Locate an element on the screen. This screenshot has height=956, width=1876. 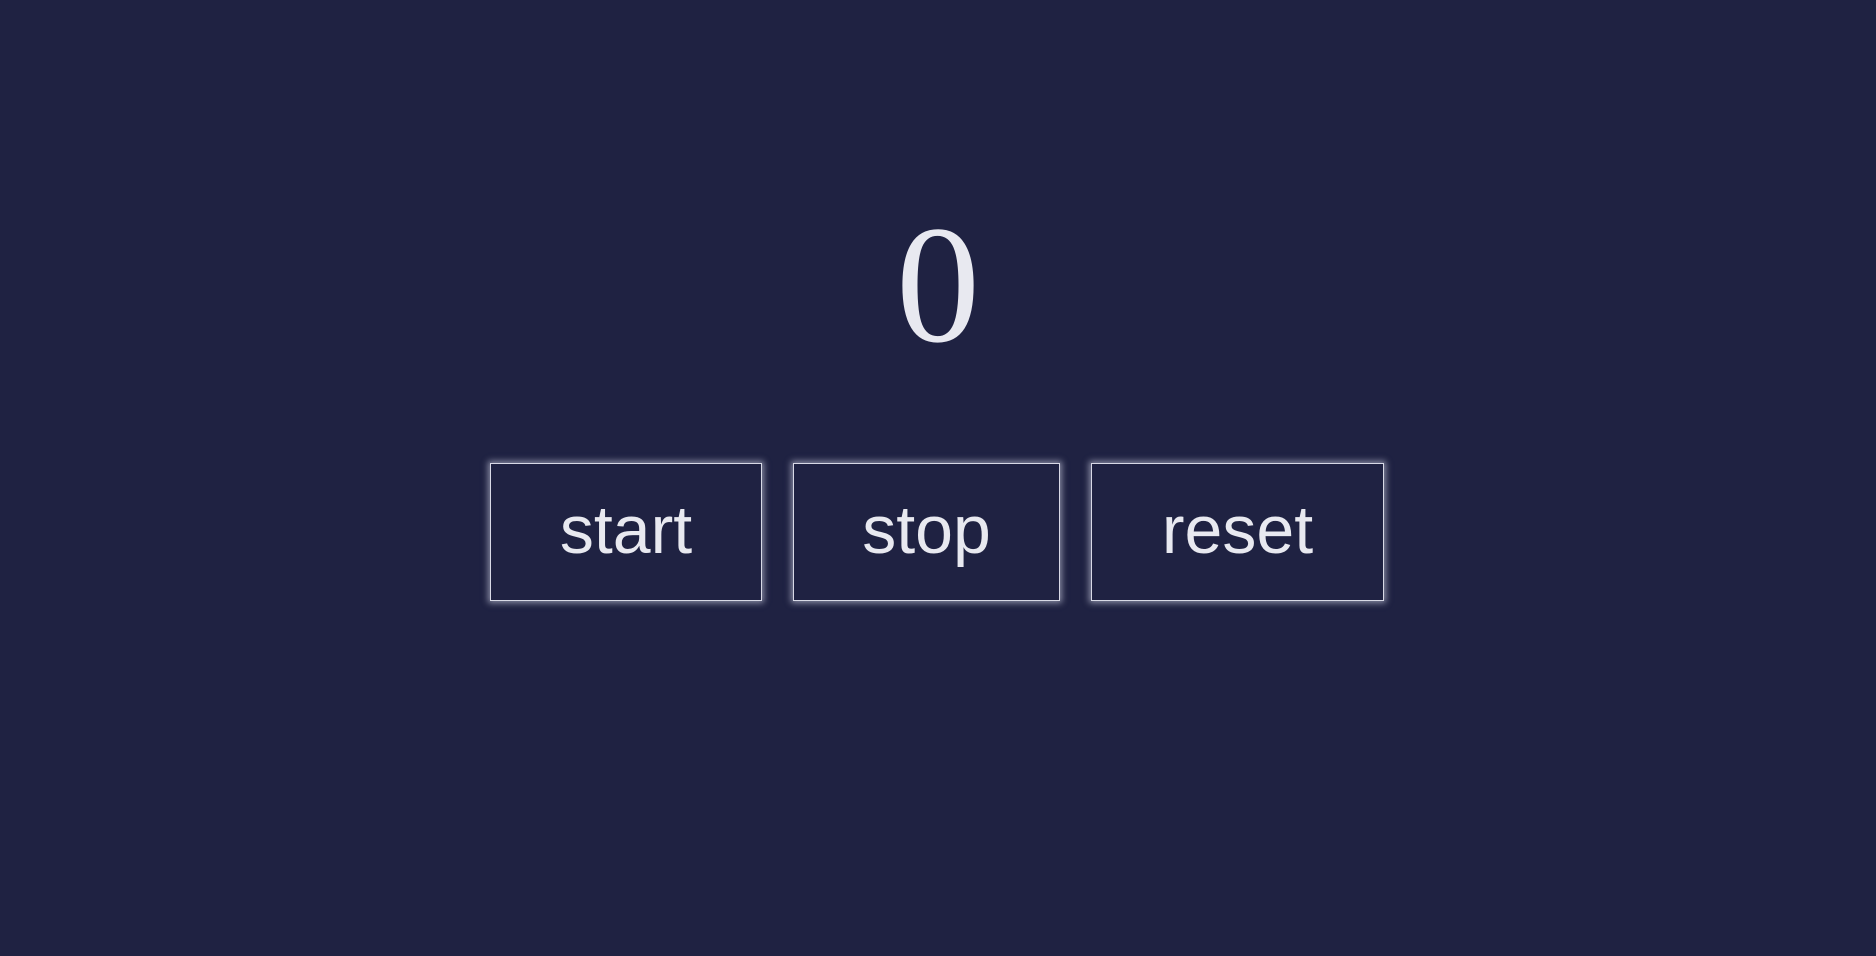
reset-button: reset is located at coordinates (1237, 532).